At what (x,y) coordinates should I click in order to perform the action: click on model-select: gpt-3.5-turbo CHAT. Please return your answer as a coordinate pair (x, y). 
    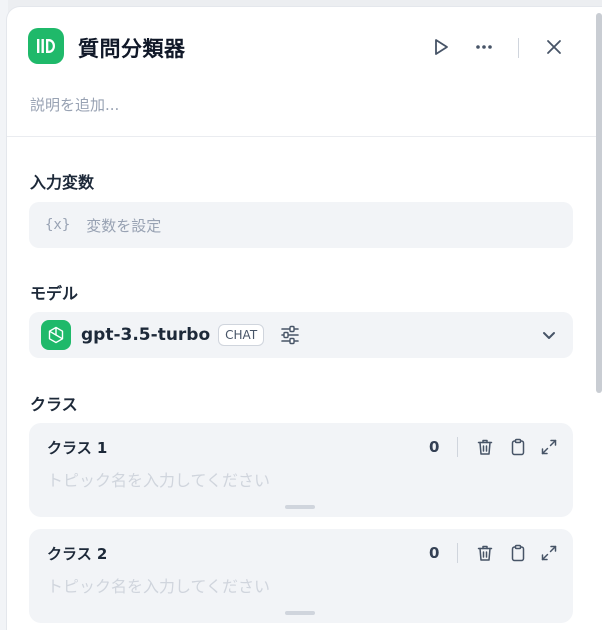
    Looking at the image, I should click on (301, 335).